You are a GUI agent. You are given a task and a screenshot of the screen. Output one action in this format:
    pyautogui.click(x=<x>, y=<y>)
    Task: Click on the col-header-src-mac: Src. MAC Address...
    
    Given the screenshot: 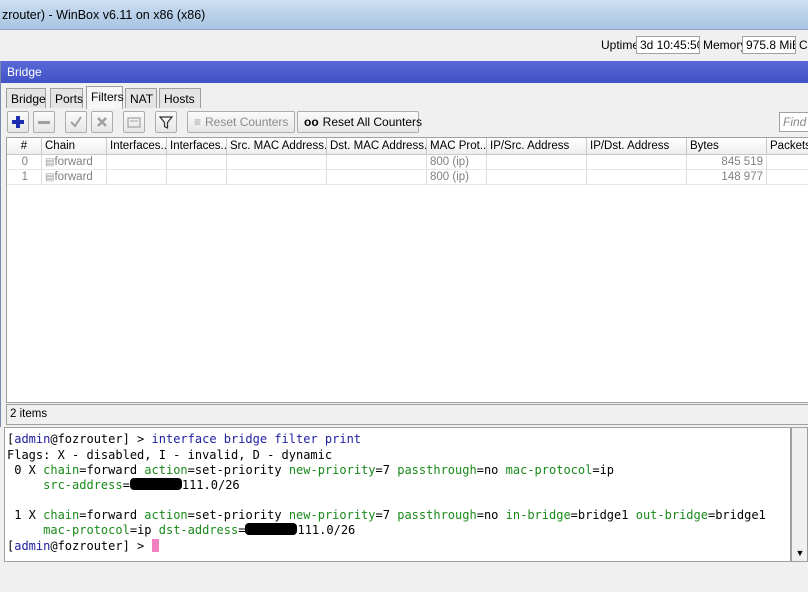 What is the action you would take?
    pyautogui.click(x=277, y=146)
    